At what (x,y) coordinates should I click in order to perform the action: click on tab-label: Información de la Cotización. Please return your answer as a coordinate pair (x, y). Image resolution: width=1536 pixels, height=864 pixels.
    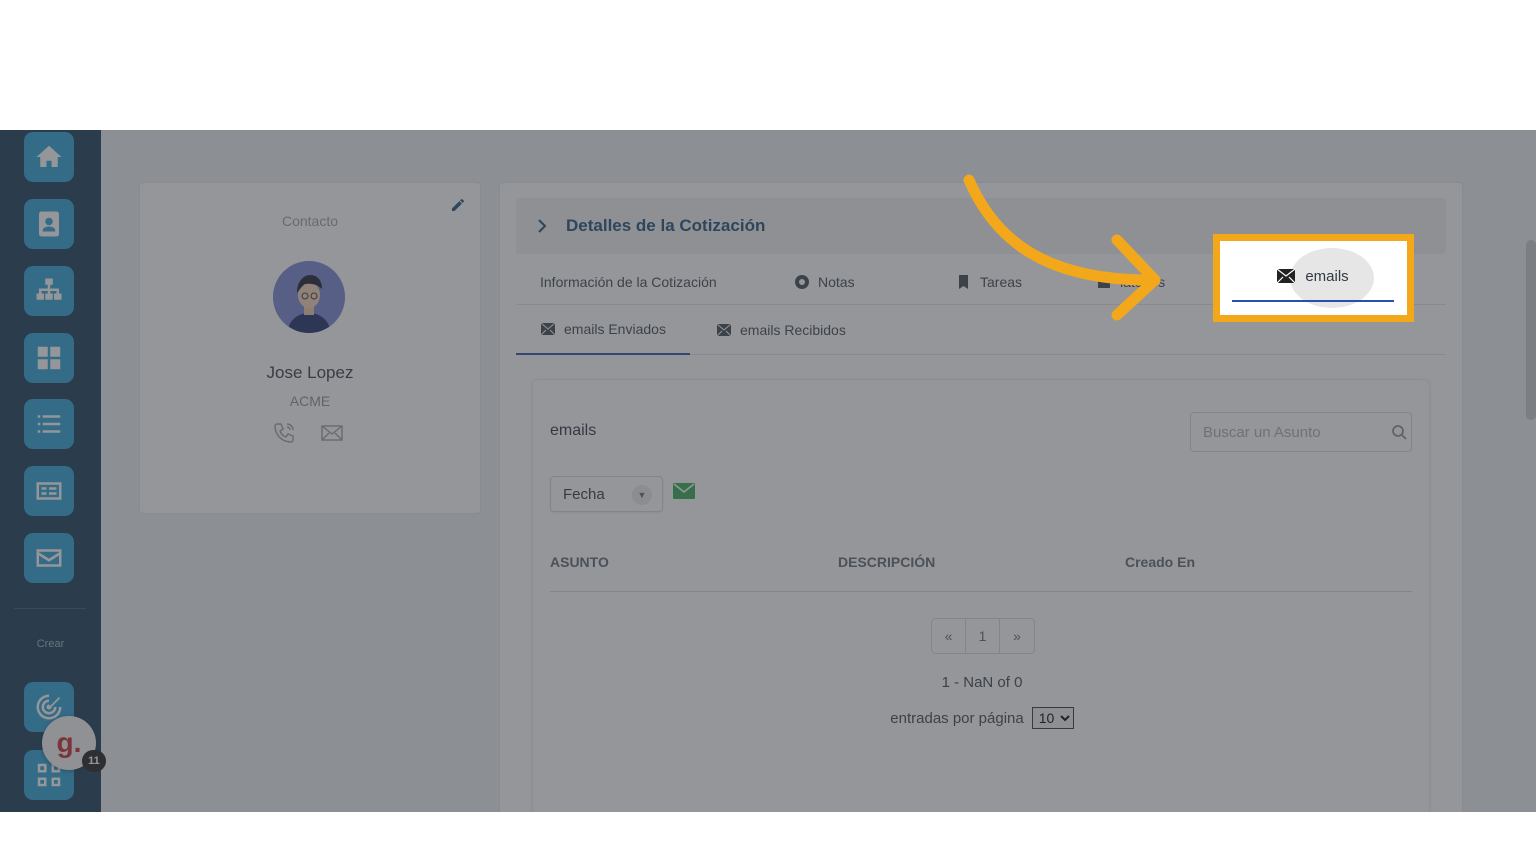
    Looking at the image, I should click on (628, 282).